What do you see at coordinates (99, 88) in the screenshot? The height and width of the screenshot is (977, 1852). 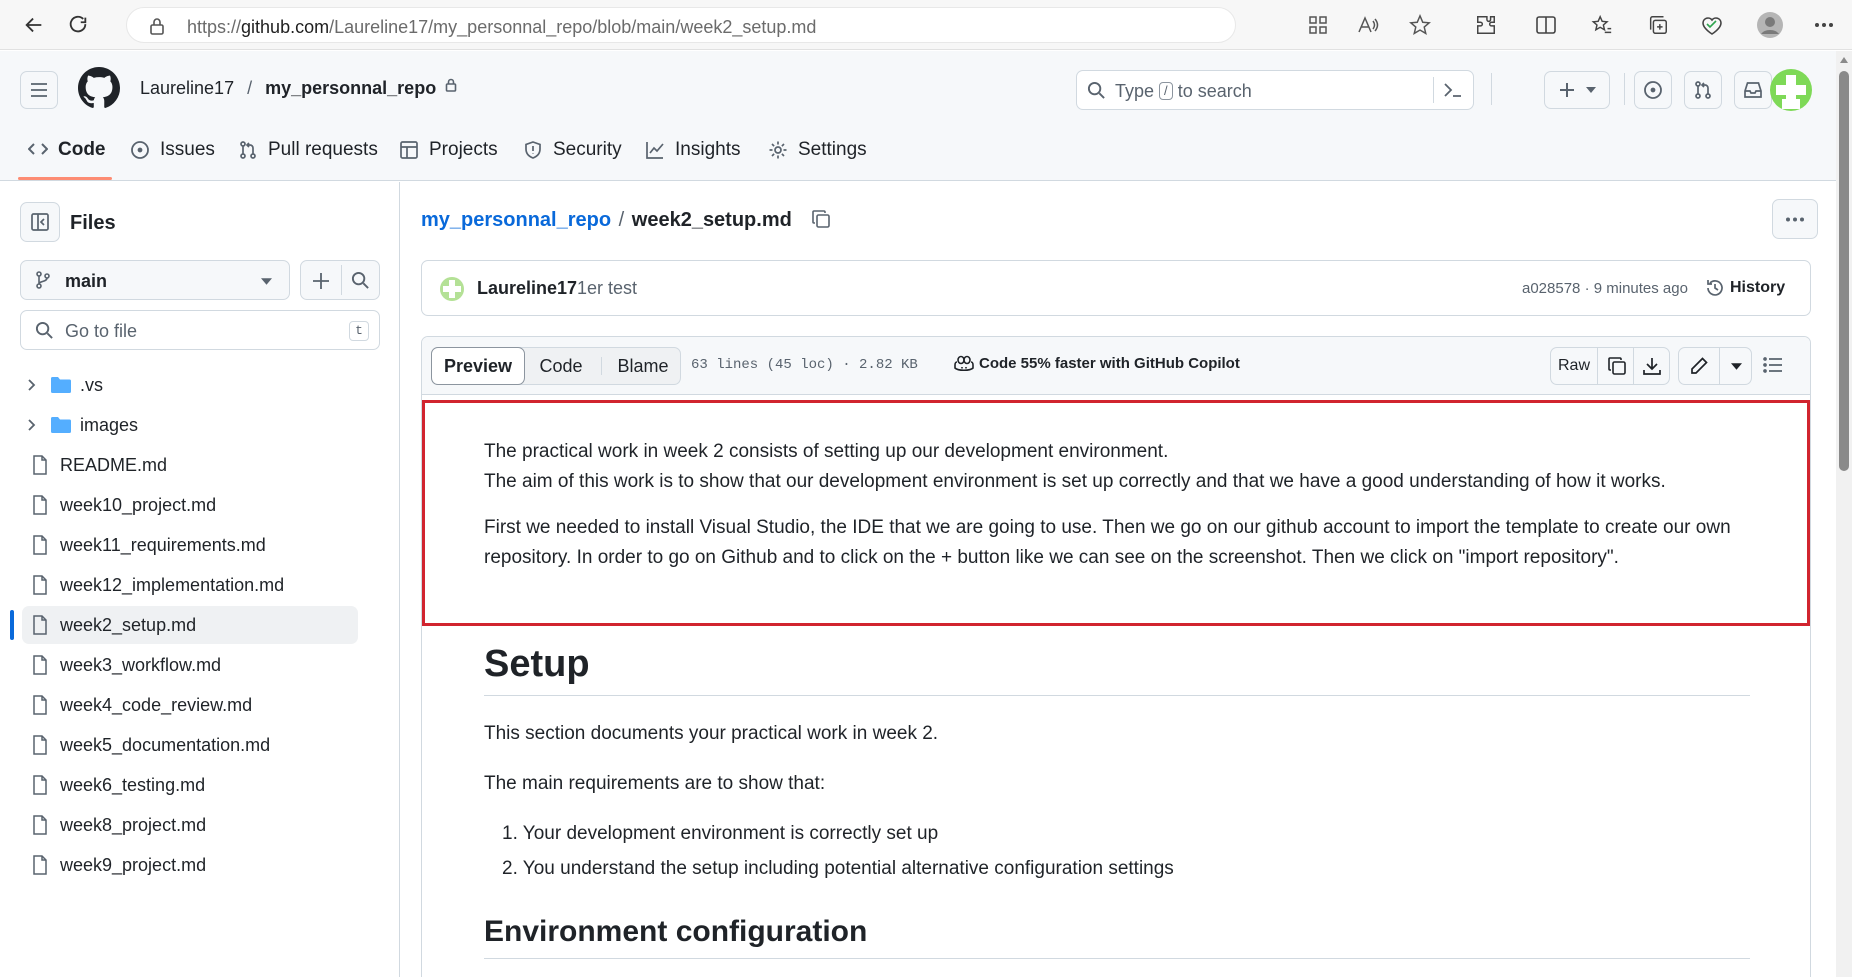 I see `github-logo-icon` at bounding box center [99, 88].